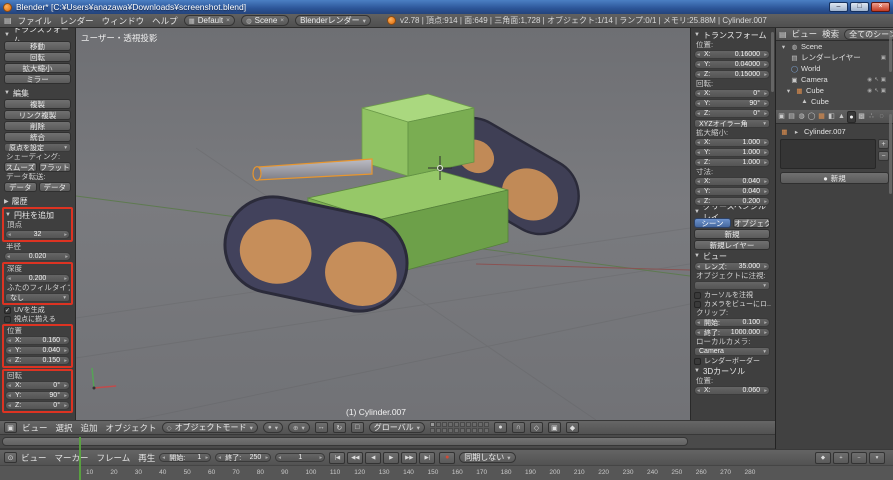  Describe the element at coordinates (228, 20) in the screenshot. I see `close-layout-icon: ×` at that location.